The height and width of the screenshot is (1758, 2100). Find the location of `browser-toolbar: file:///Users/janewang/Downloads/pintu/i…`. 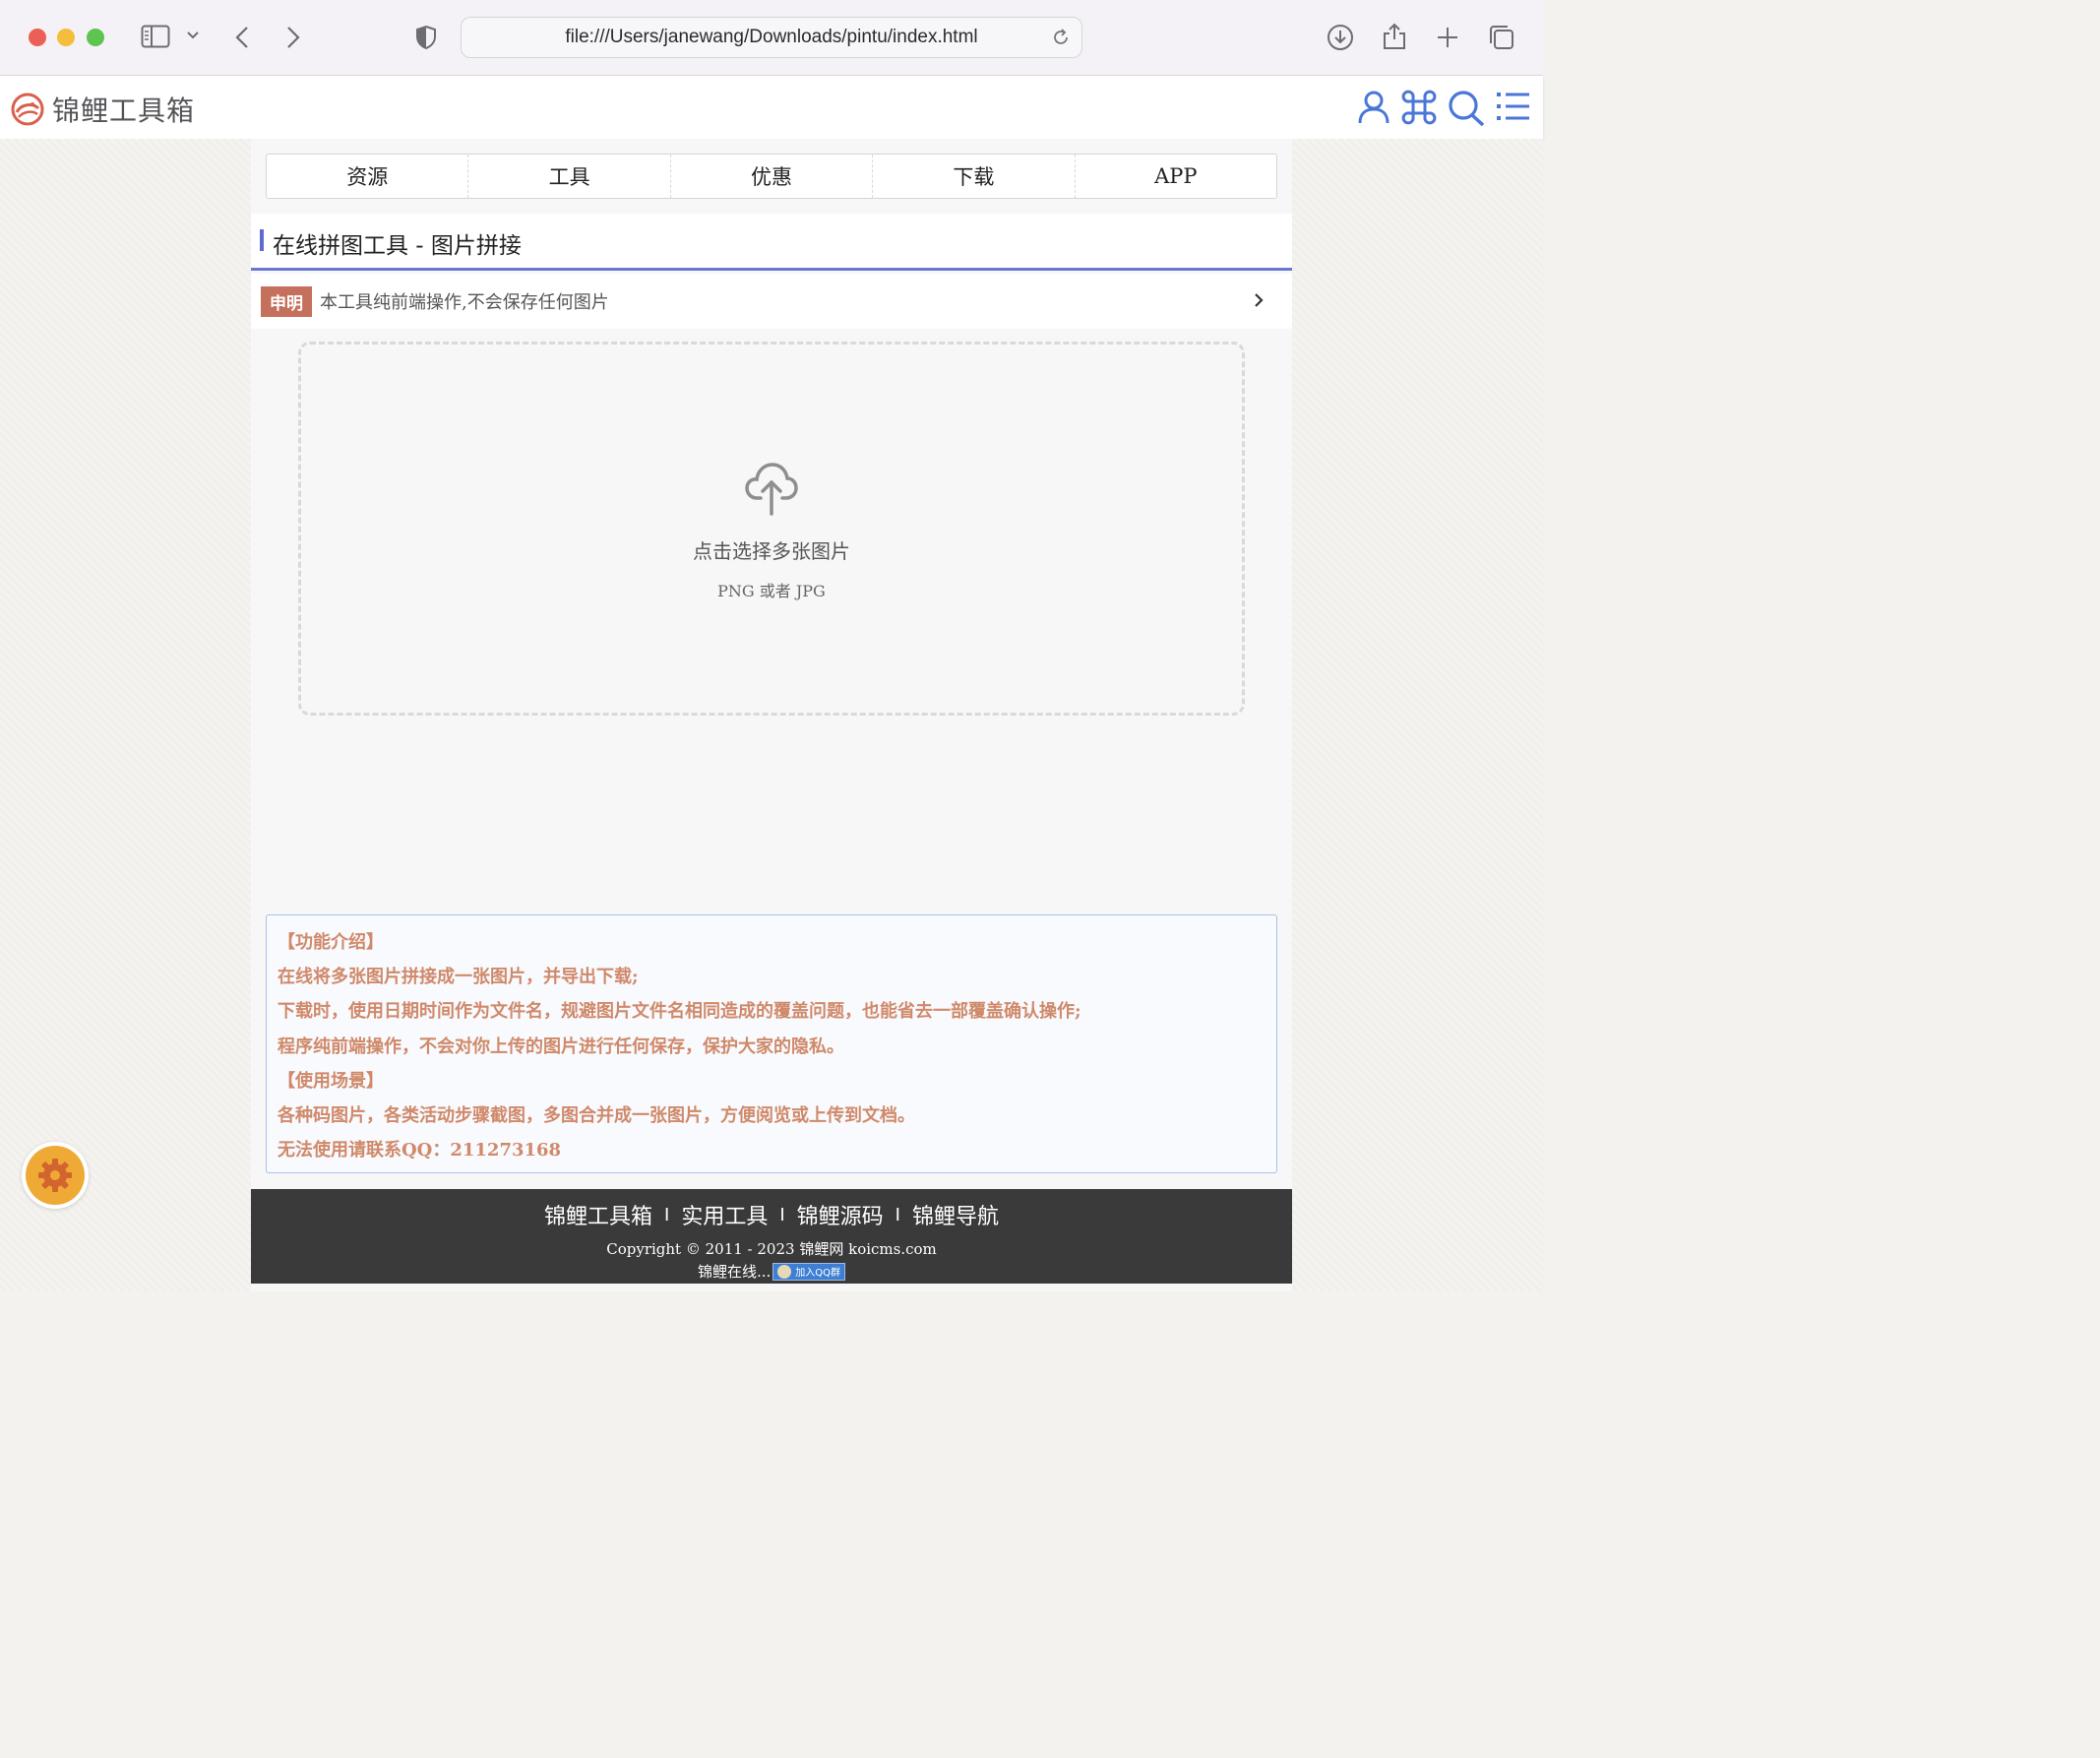

browser-toolbar: file:///Users/janewang/Downloads/pintu/i… is located at coordinates (771, 38).